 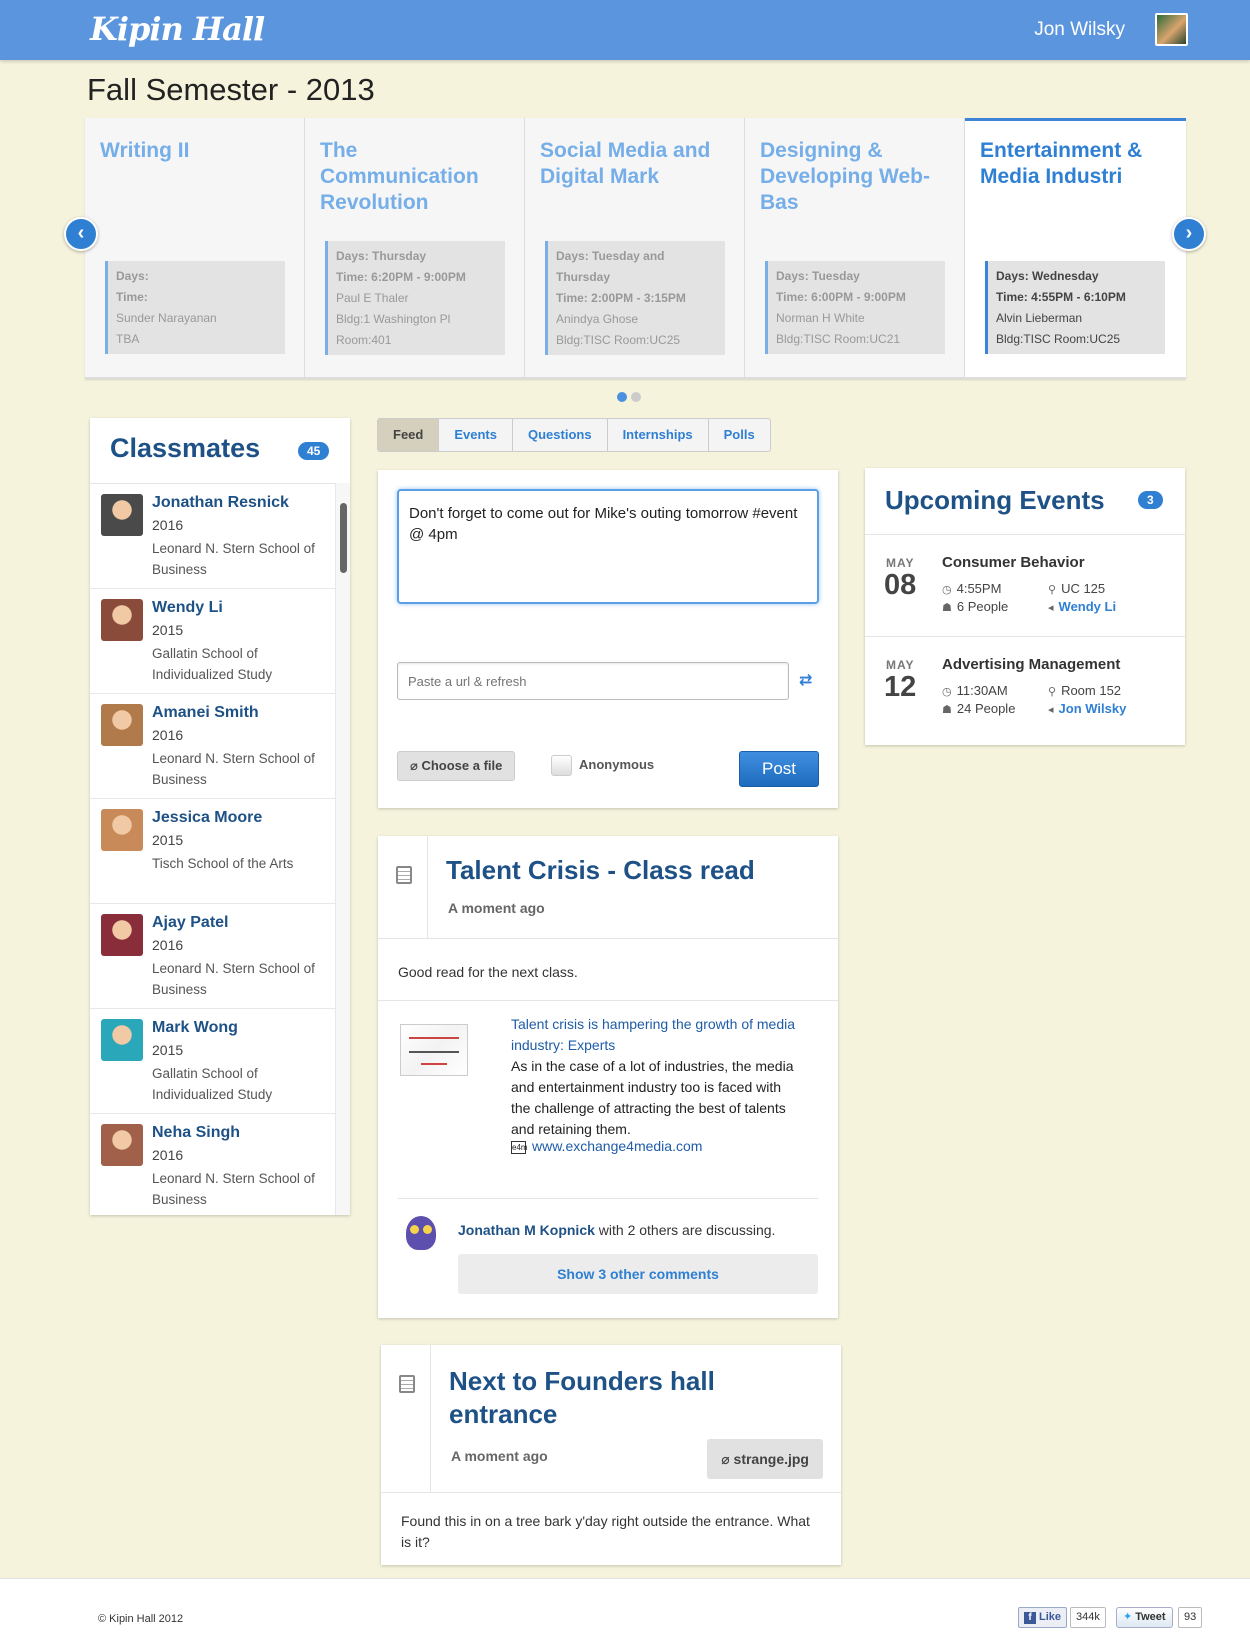 What do you see at coordinates (343, 538) in the screenshot?
I see `scrollbar-thumb` at bounding box center [343, 538].